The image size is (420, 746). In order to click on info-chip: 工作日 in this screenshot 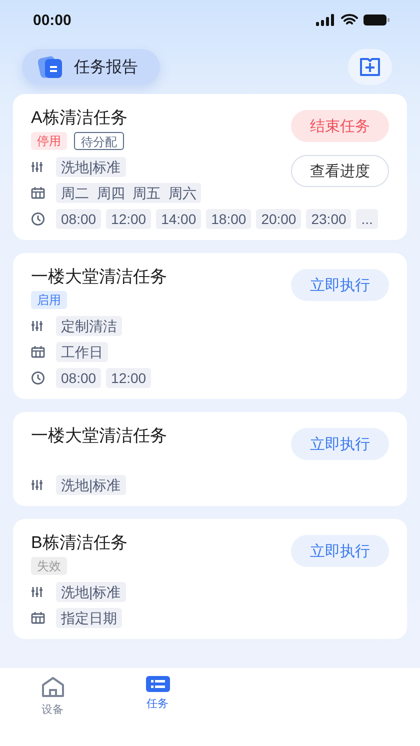, I will do `click(82, 352)`.